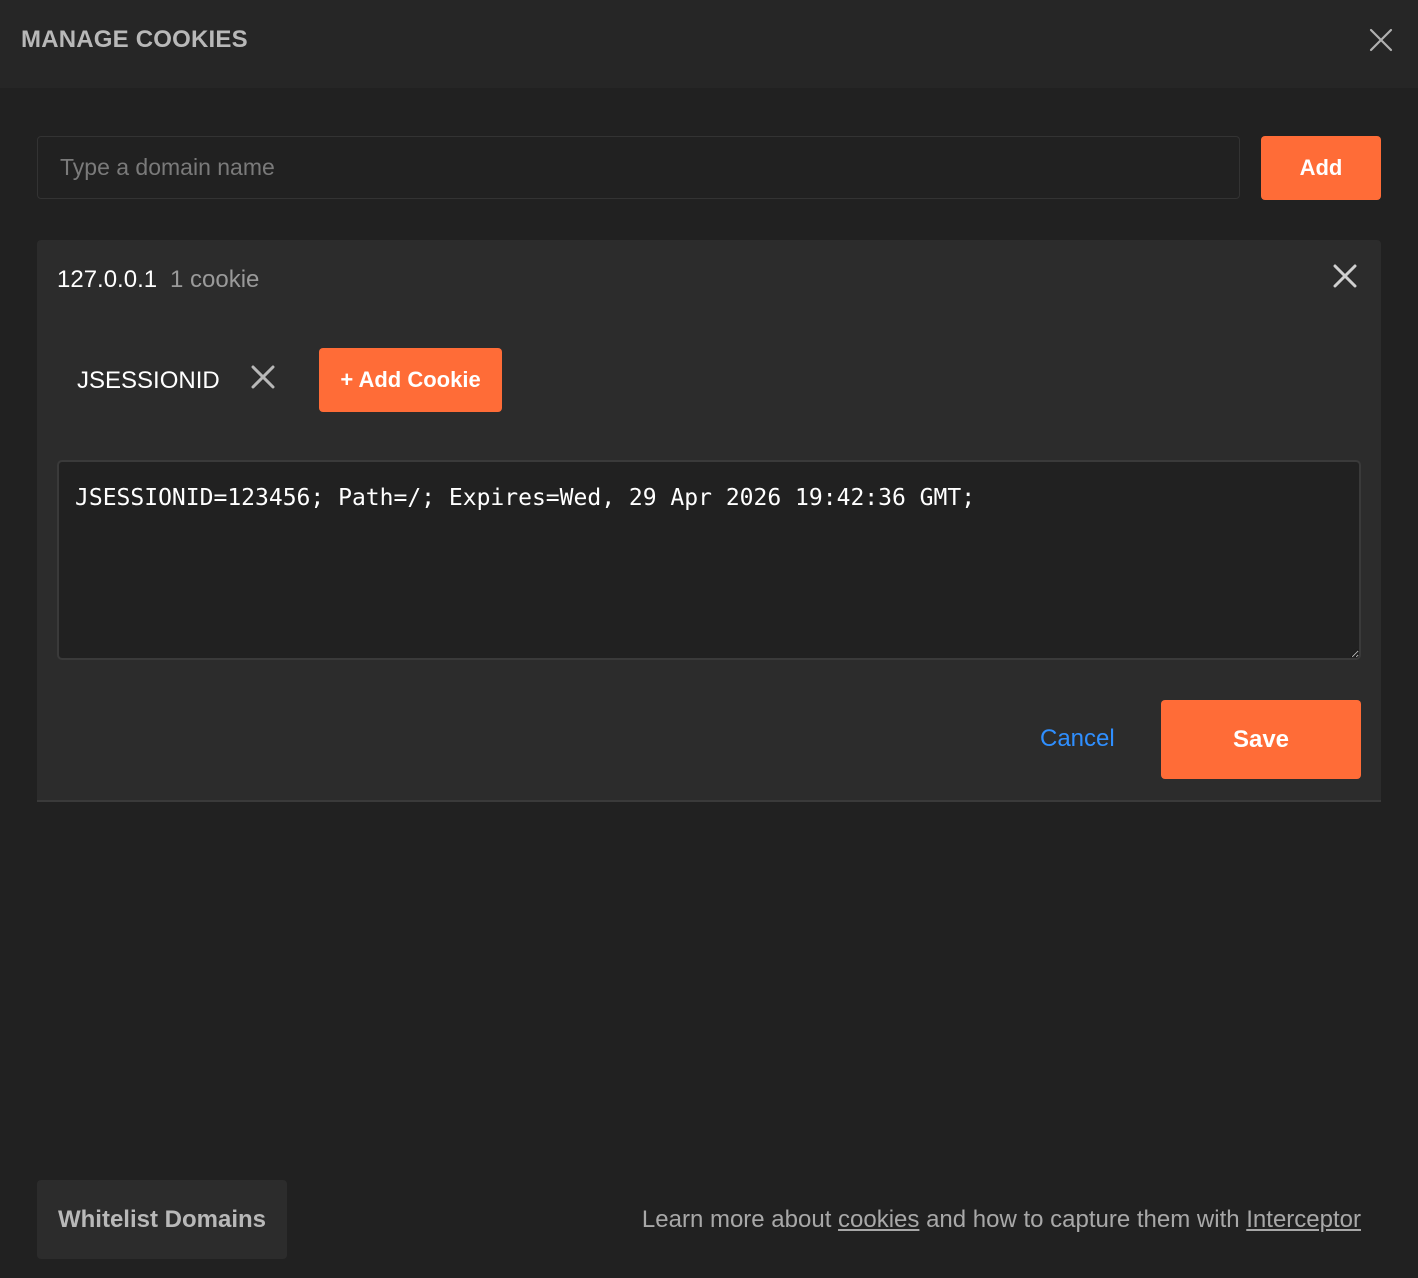  What do you see at coordinates (107, 279) in the screenshot?
I see `domain-name: 127.0.0.1` at bounding box center [107, 279].